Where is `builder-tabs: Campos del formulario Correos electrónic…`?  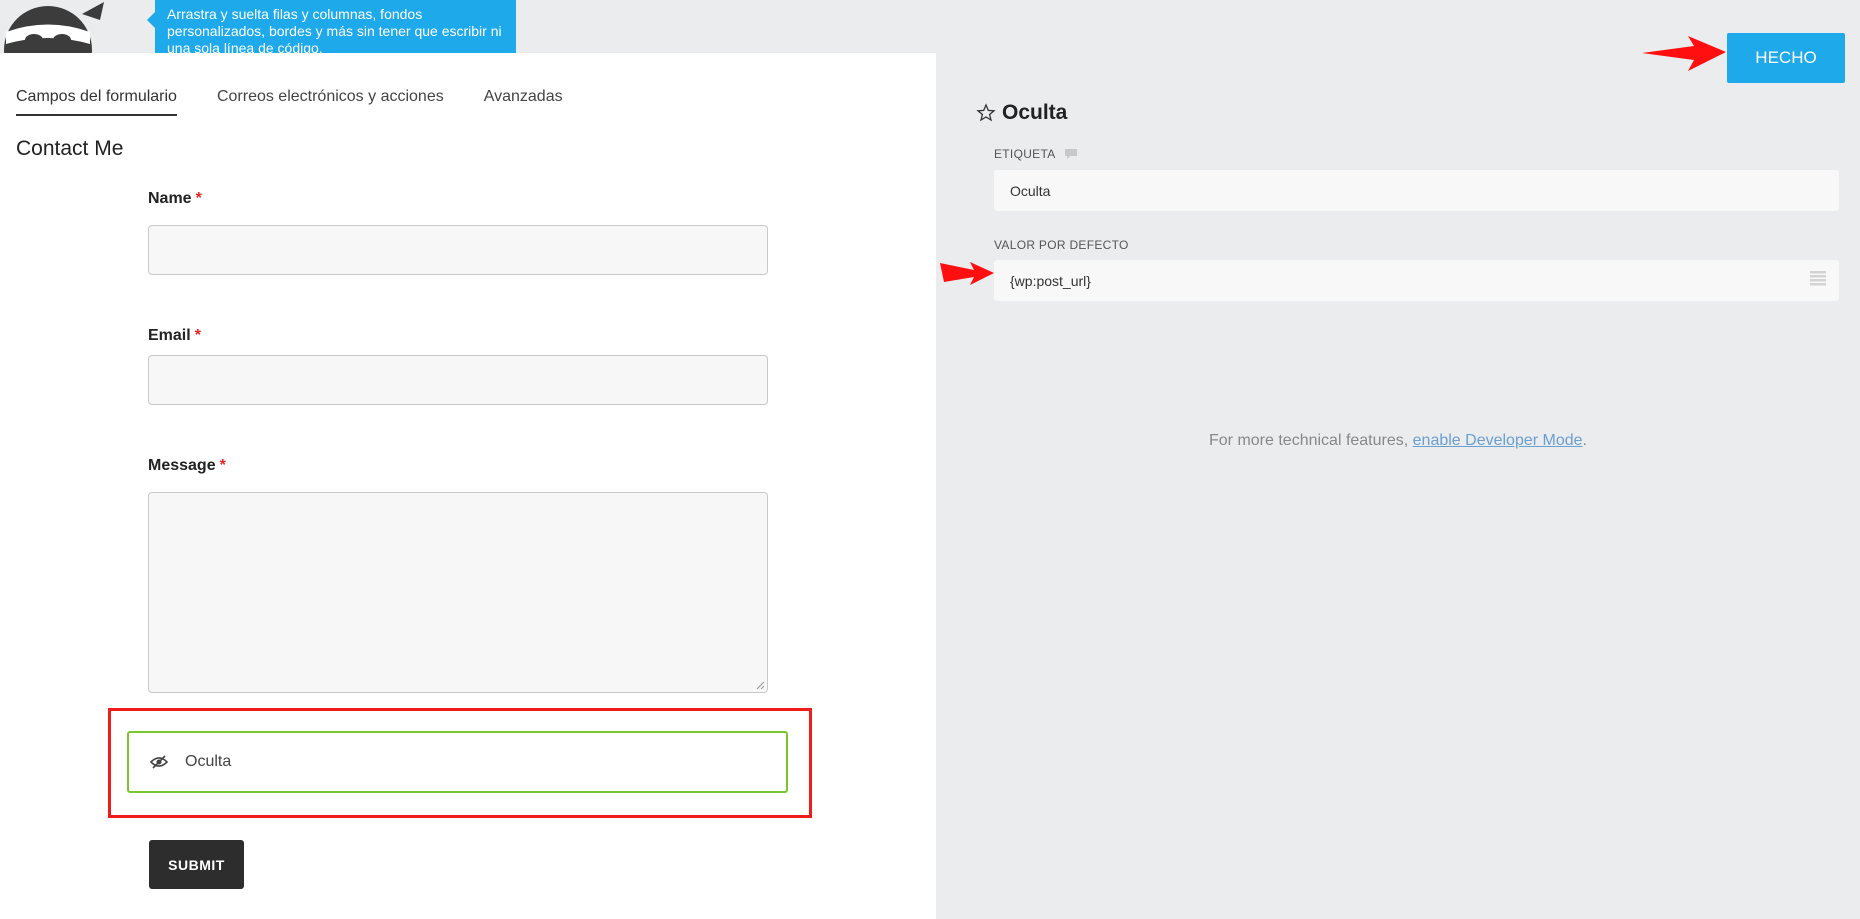
builder-tabs: Campos del formulario Correos electrónic… is located at coordinates (309, 102).